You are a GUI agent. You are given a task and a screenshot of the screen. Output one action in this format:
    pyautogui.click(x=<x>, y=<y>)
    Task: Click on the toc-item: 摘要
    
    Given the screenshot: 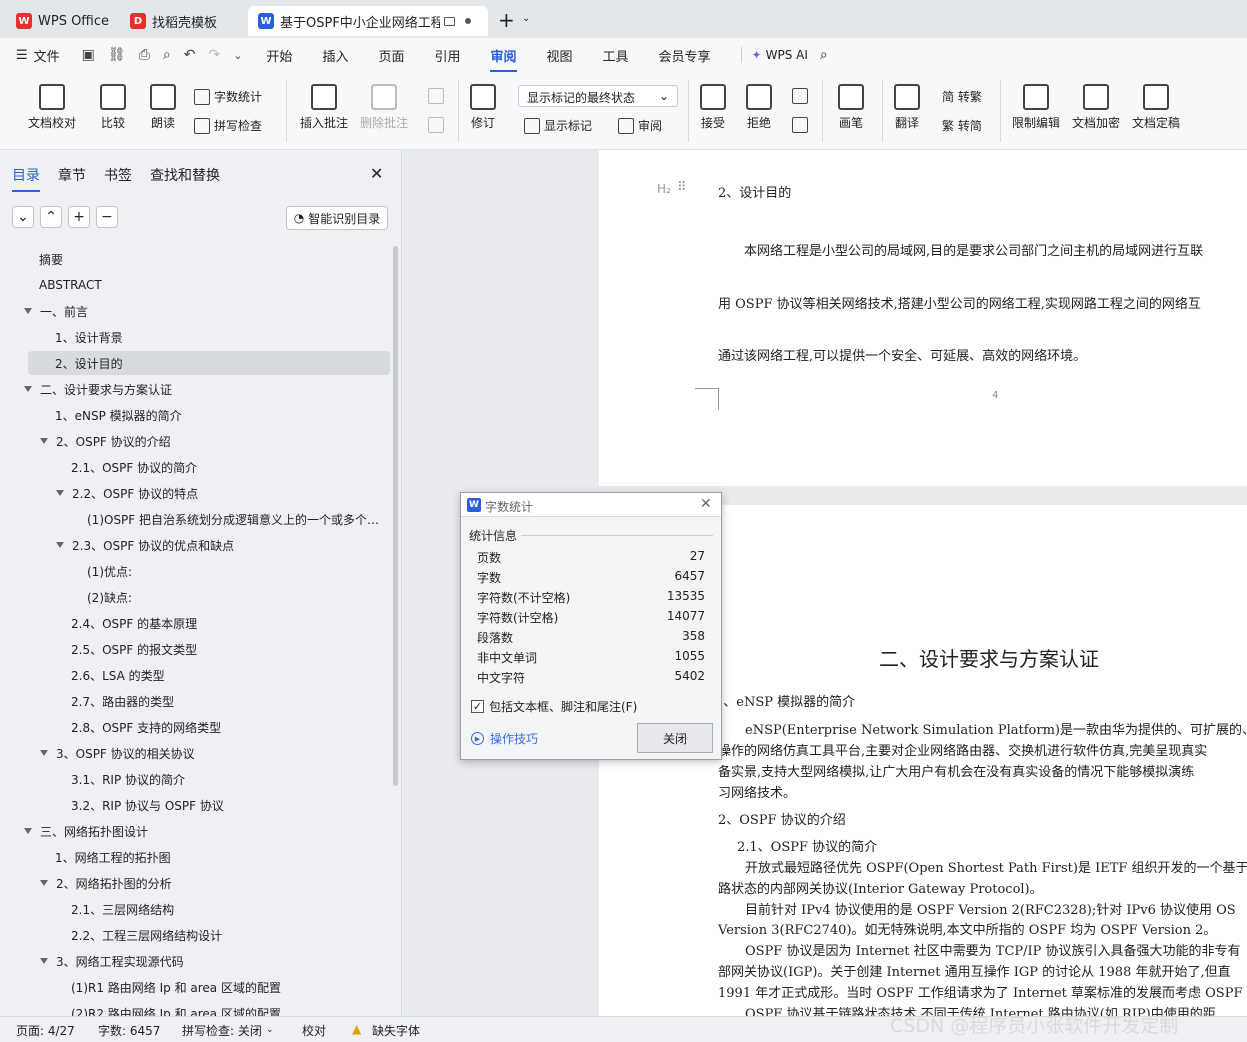 What is the action you would take?
    pyautogui.click(x=195, y=259)
    